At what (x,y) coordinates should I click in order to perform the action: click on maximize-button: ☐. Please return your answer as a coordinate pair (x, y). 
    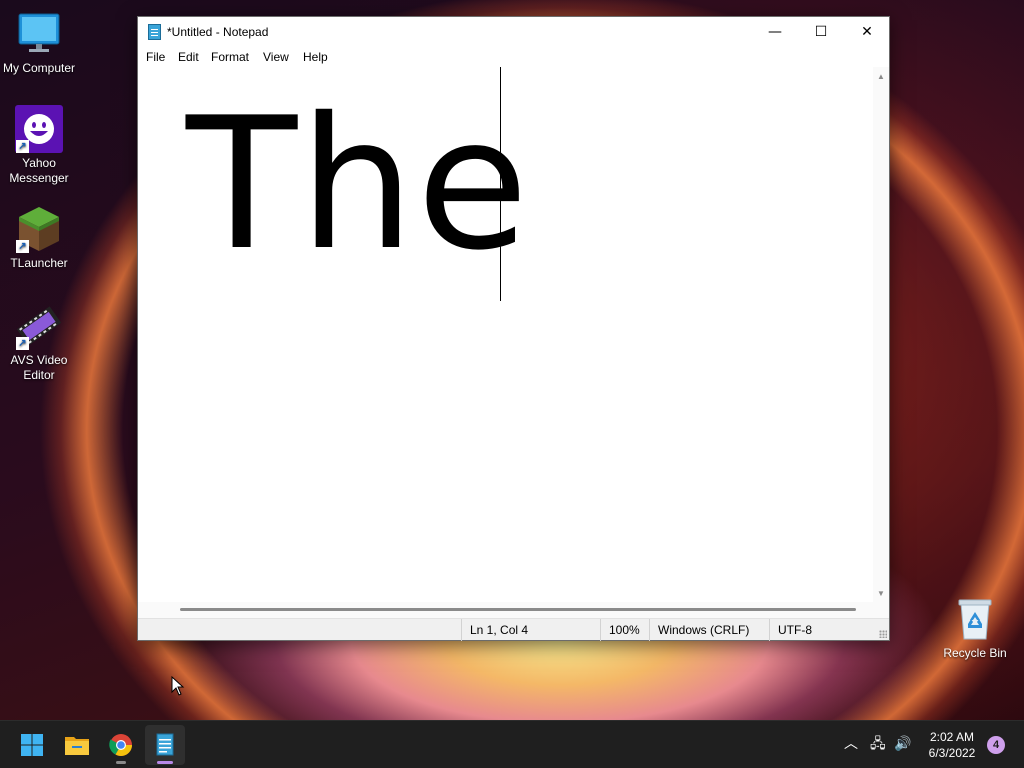
    Looking at the image, I should click on (821, 32).